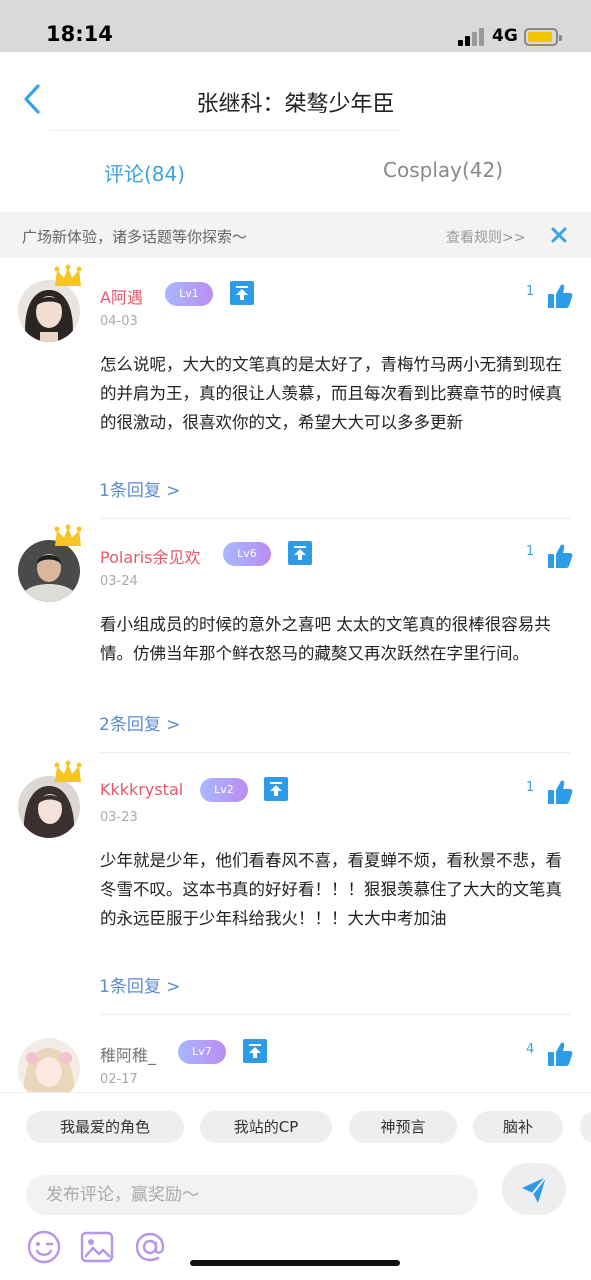  Describe the element at coordinates (135, 237) in the screenshot. I see `notice-text: 广场新体验，诸多话题等你探索～` at that location.